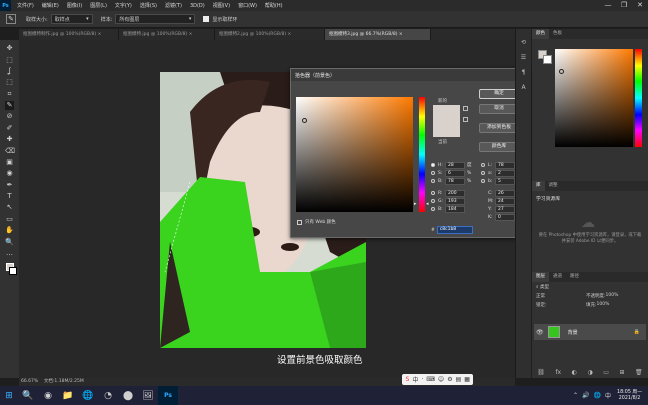 This screenshot has height=405, width=648. What do you see at coordinates (108, 395) in the screenshot?
I see `chrome-icon: ◔` at bounding box center [108, 395].